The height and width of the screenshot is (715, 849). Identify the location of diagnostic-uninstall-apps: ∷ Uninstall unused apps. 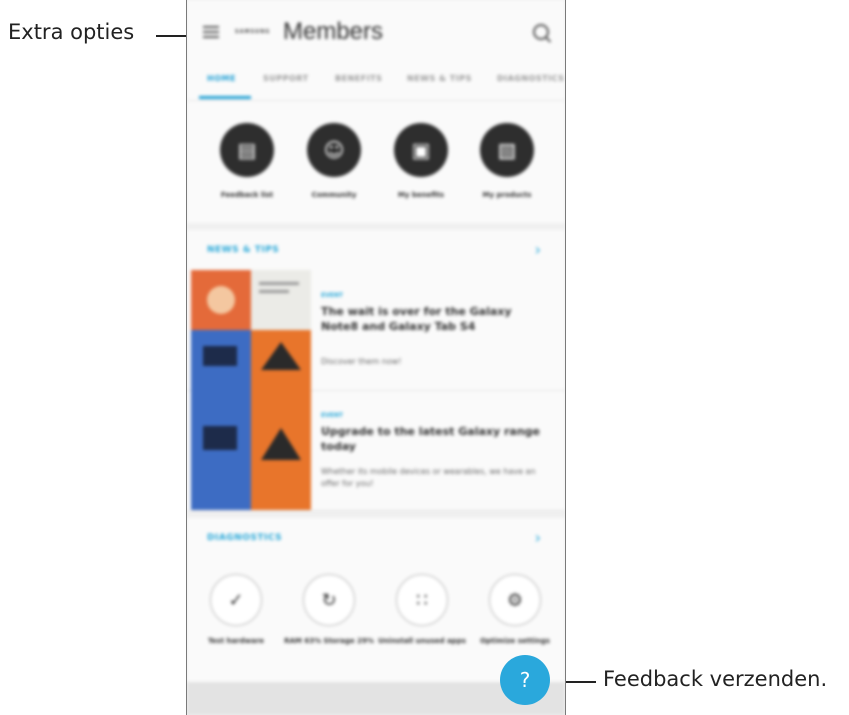
(422, 610).